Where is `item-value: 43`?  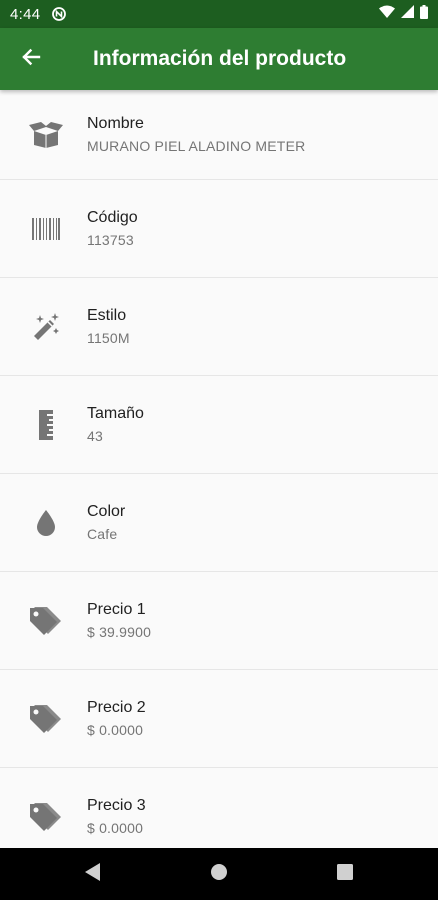
item-value: 43 is located at coordinates (95, 436).